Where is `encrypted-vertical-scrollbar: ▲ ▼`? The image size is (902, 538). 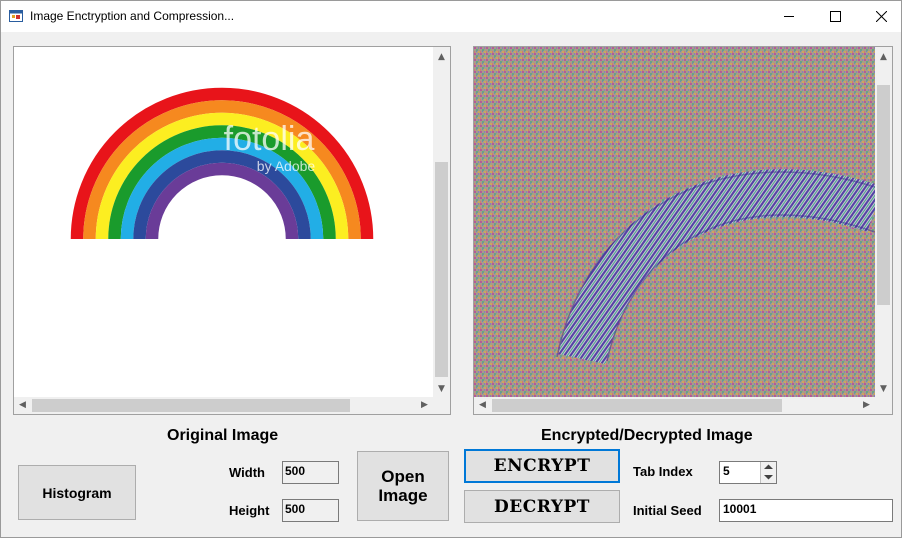
encrypted-vertical-scrollbar: ▲ ▼ is located at coordinates (883, 222).